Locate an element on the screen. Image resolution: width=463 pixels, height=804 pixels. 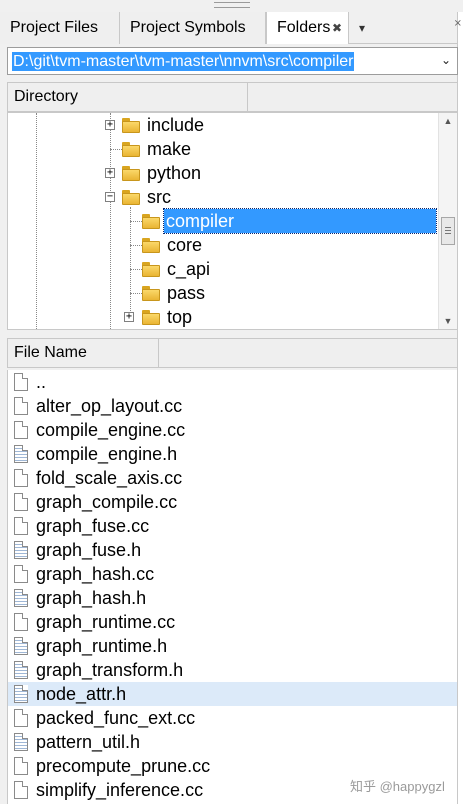
file-name: fold_scale_axis.cc is located at coordinates (109, 478).